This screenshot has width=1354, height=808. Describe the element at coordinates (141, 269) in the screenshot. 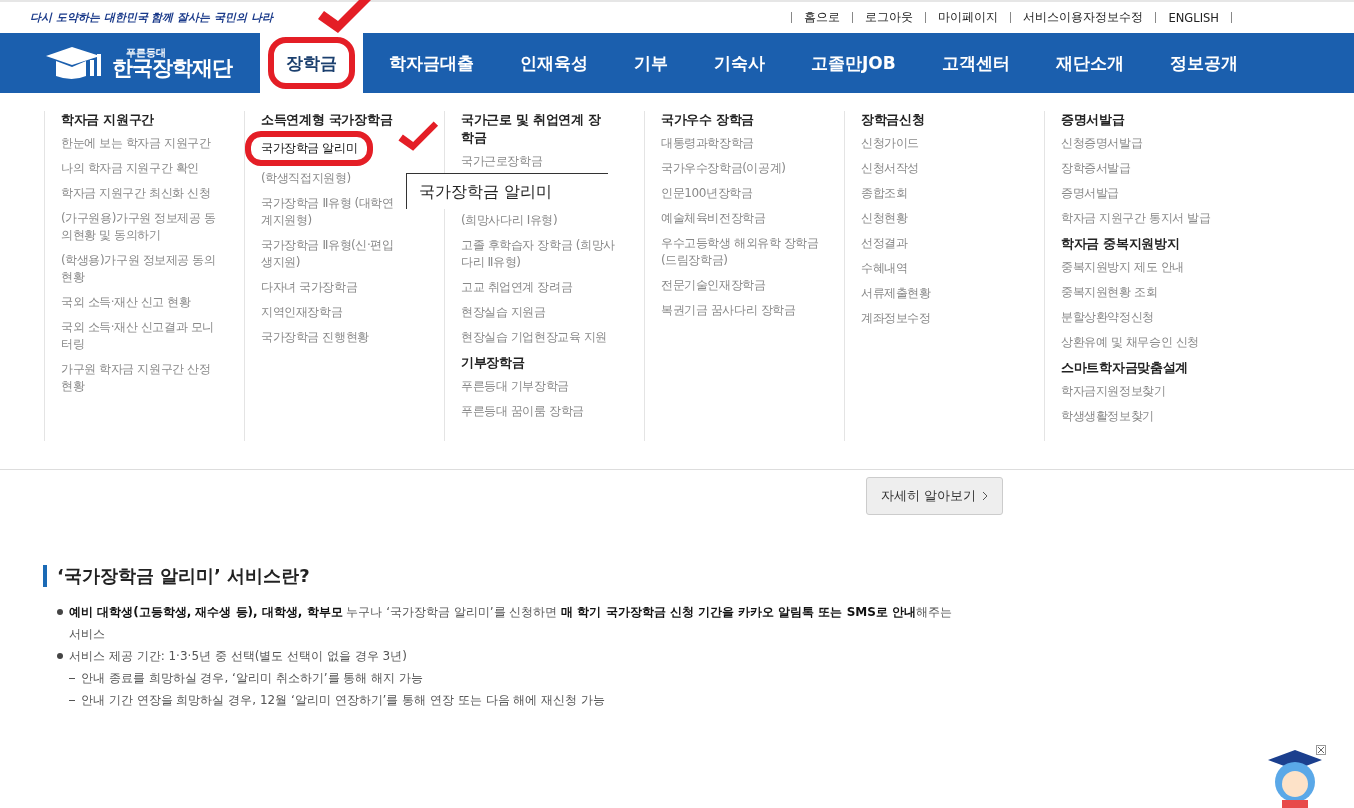

I see `menu-item: (학생용)가구원 정보제공 동의현황` at that location.